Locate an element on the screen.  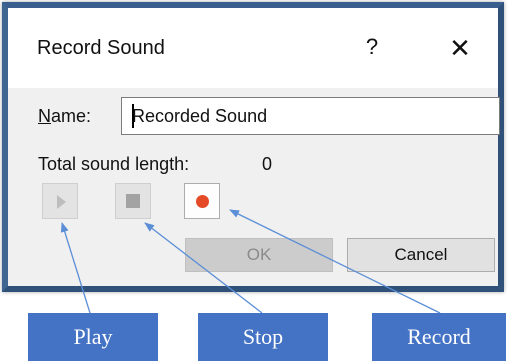
record-icon is located at coordinates (202, 201).